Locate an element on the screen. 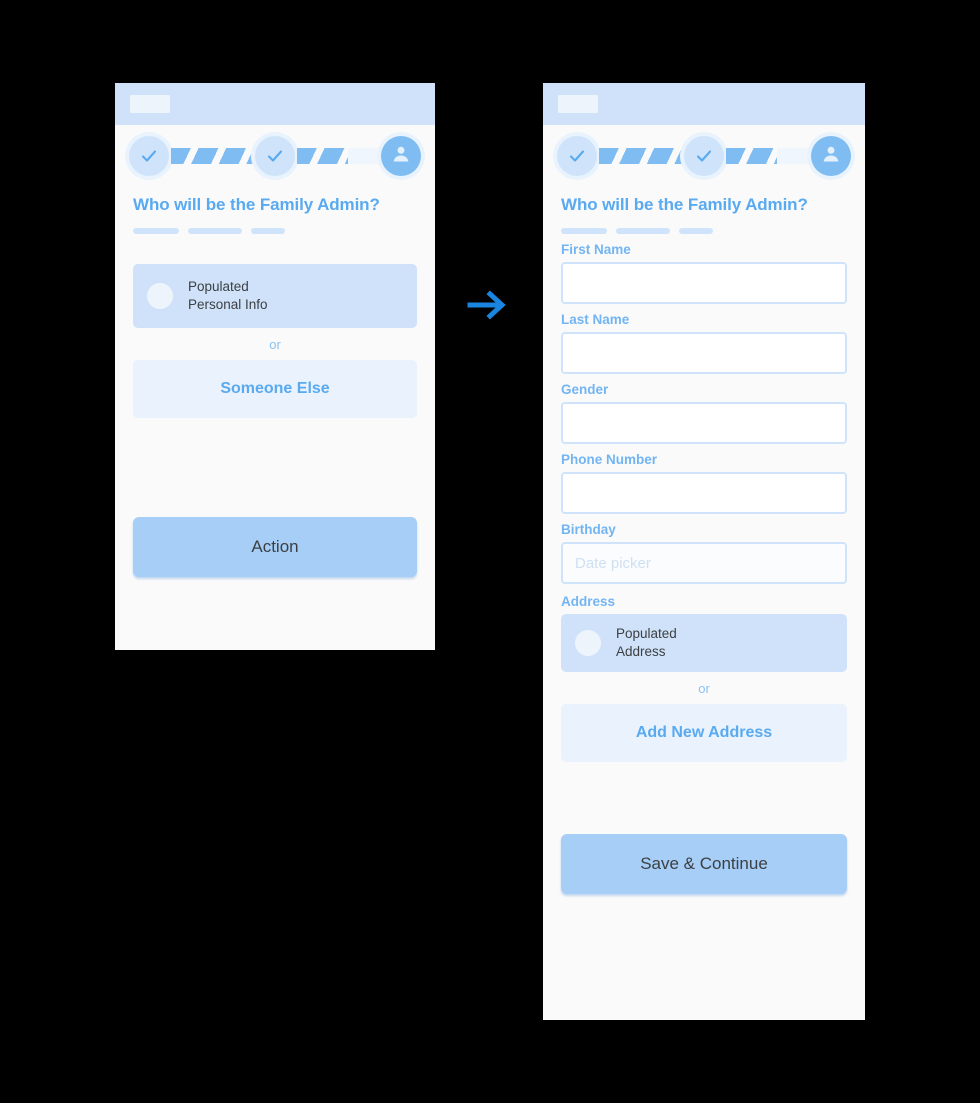  radio-option-label: Populated Personal Info is located at coordinates (228, 295).